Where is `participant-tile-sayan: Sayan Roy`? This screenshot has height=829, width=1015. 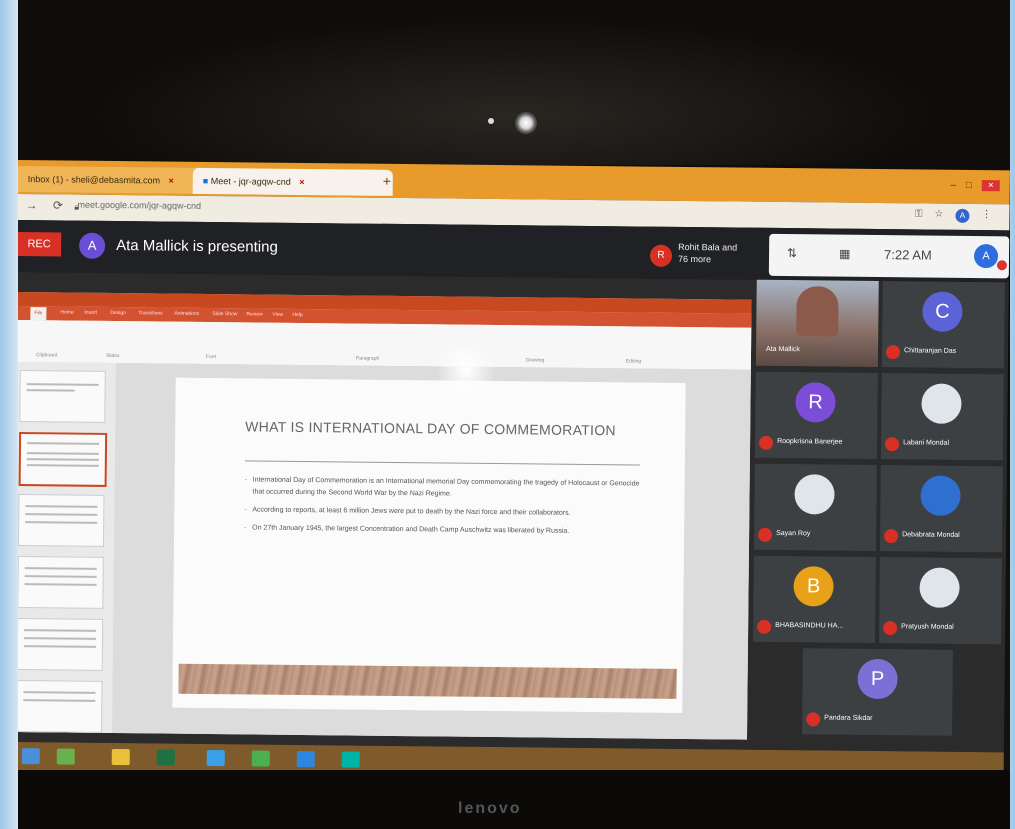
participant-tile-sayan: Sayan Roy is located at coordinates (815, 507).